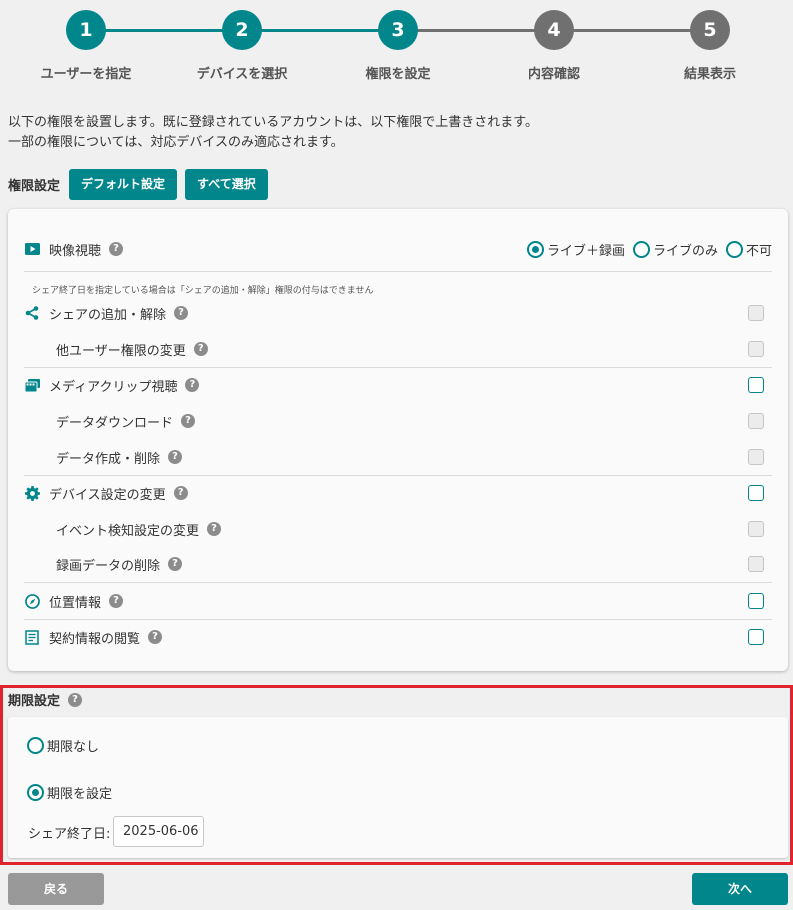 The image size is (793, 910). I want to click on recording-delete-permission-row: 録画データの削除 ?, so click(398, 564).